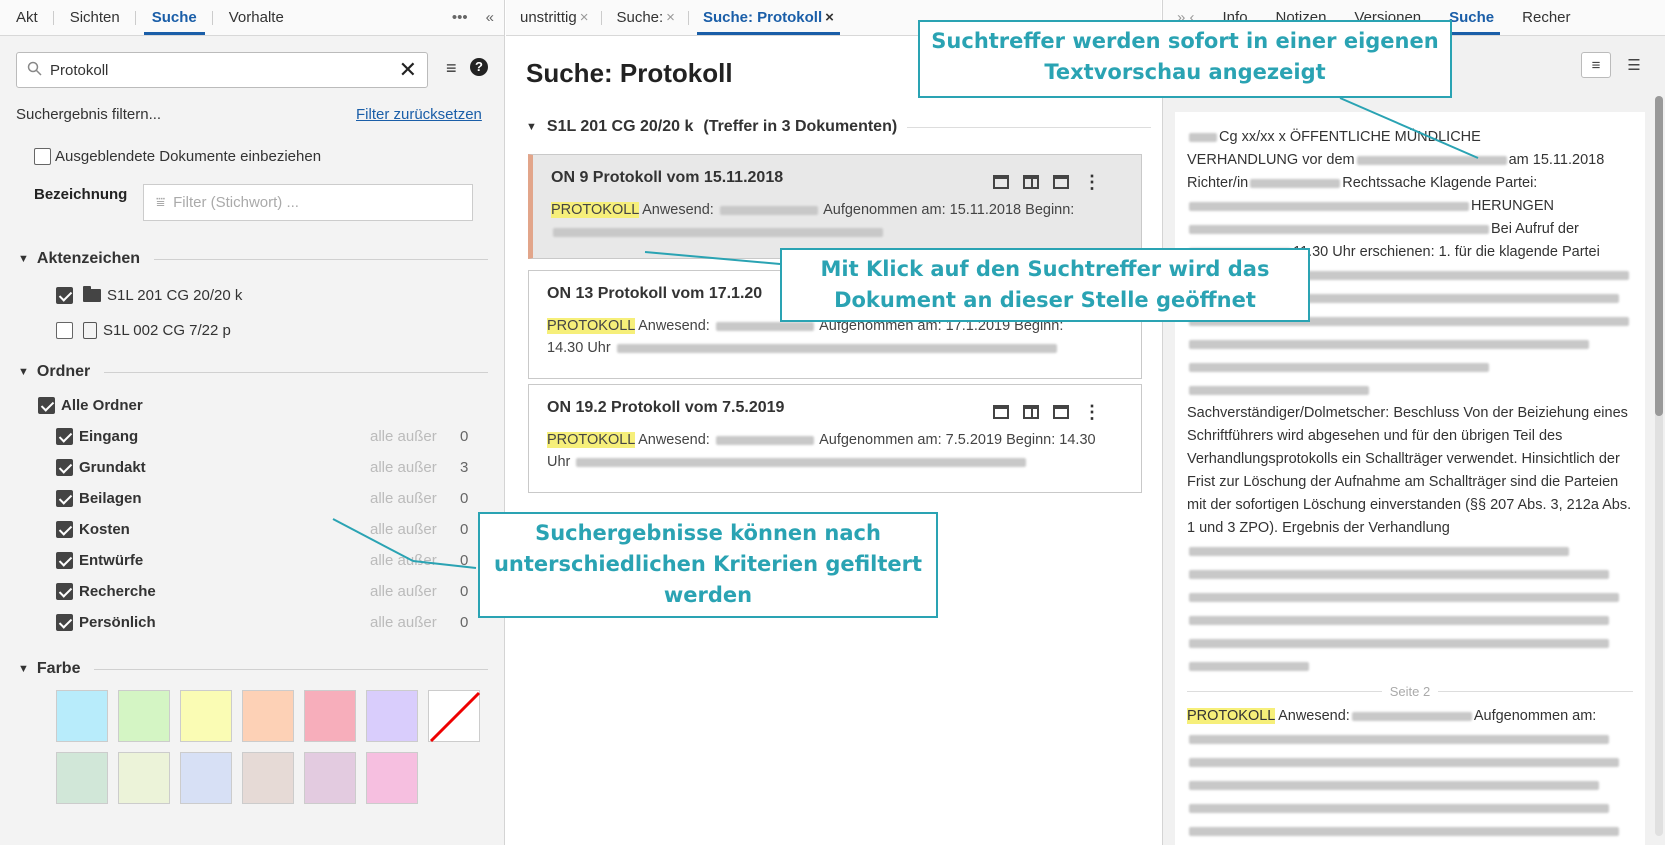  I want to click on reset-filter-link: Filter zurücksetzen, so click(419, 114).